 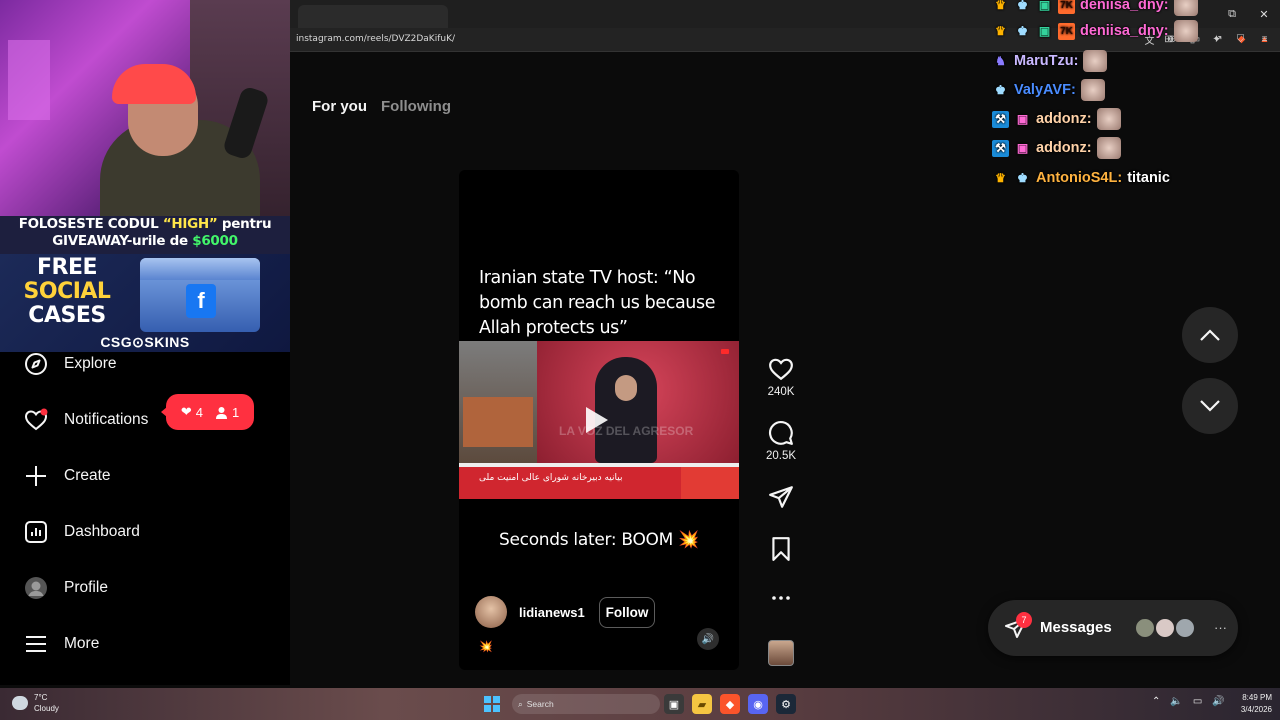 I want to click on close-button: ✕, so click(x=1264, y=14).